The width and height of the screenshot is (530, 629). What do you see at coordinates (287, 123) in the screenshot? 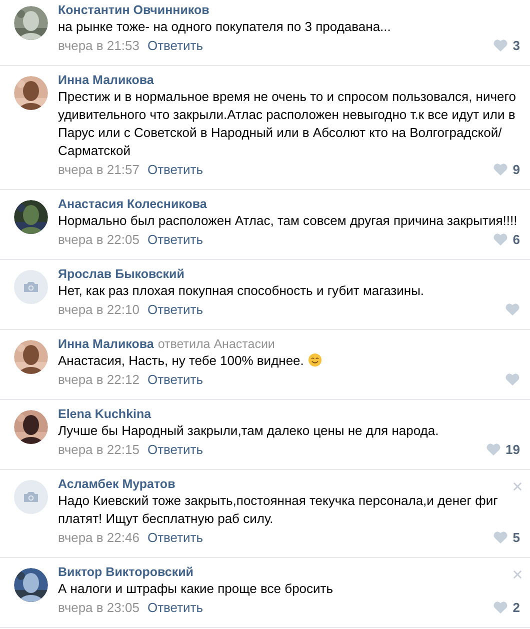
I see `comment-text: Престиж и в нормальное время не очень то и спросом пользовался, ничего удивительного что закрыли.Атлас расположен невыгодно т.к все идут или в Парус или с Советской в Народный или в Абсолют кто на Волгоградской/ Сарматской` at bounding box center [287, 123].